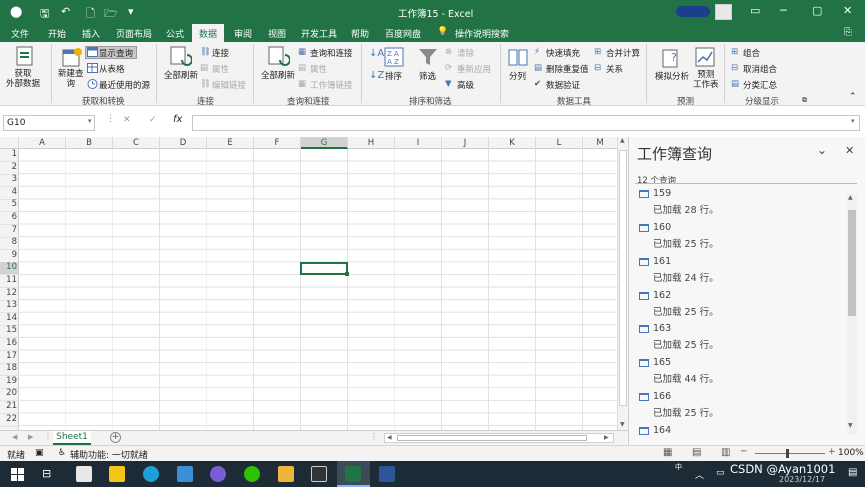 The height and width of the screenshot is (487, 865). I want to click on edit-links-button: 编辑链接, so click(229, 85).